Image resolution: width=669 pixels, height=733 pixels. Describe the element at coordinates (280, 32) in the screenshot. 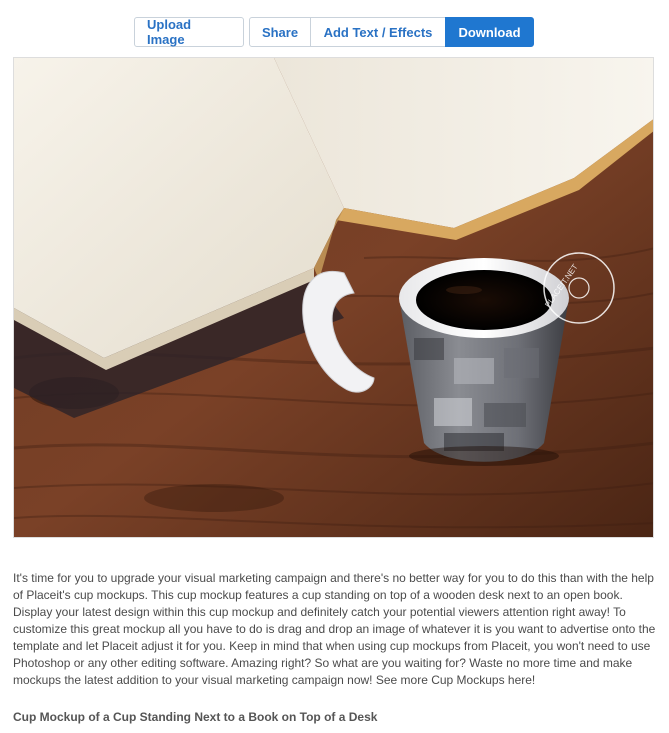

I see `share-button: Share` at that location.